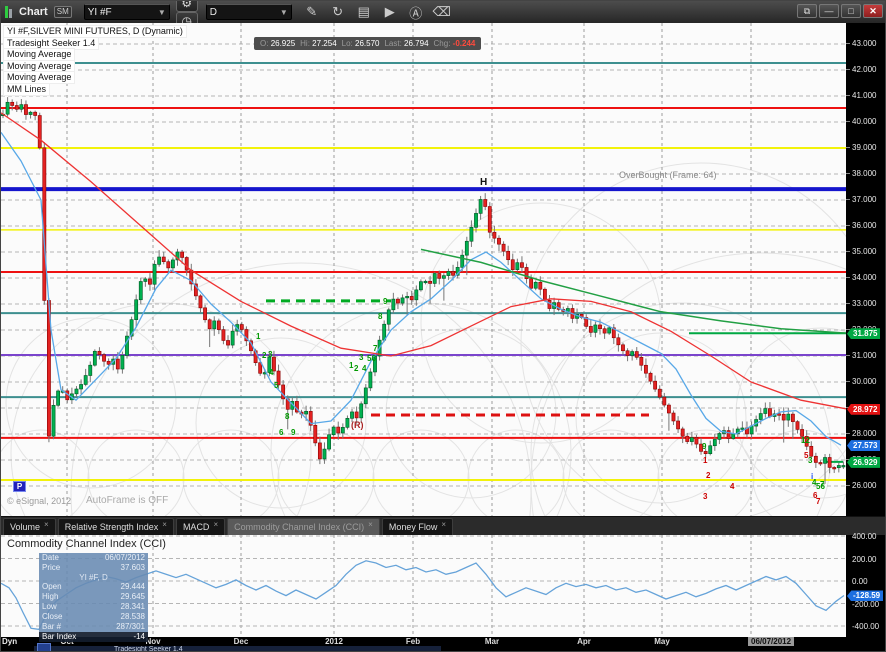  What do you see at coordinates (371, 358) in the screenshot?
I see `svg-text: 56` at bounding box center [371, 358].